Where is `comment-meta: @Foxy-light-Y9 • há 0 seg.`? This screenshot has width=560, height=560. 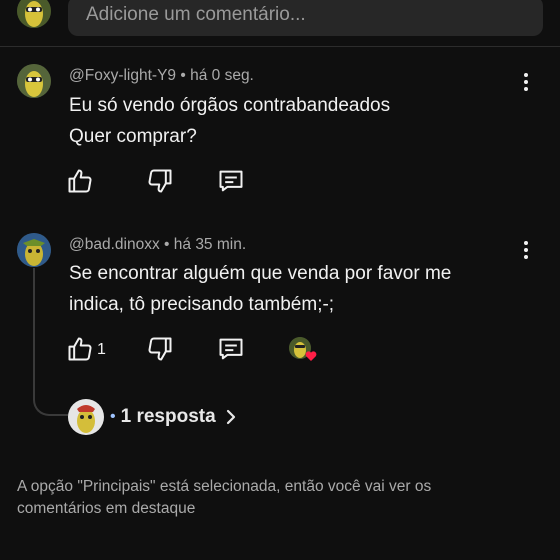 comment-meta: @Foxy-light-Y9 • há 0 seg. is located at coordinates (161, 76).